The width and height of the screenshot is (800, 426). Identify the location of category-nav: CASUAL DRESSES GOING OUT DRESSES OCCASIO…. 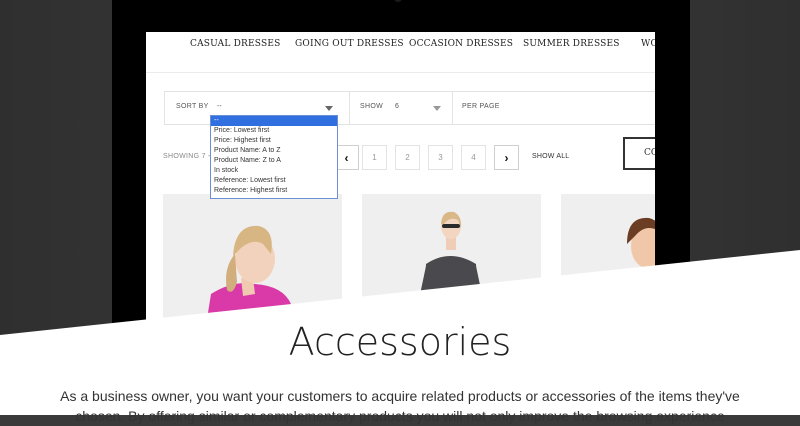
(400, 52).